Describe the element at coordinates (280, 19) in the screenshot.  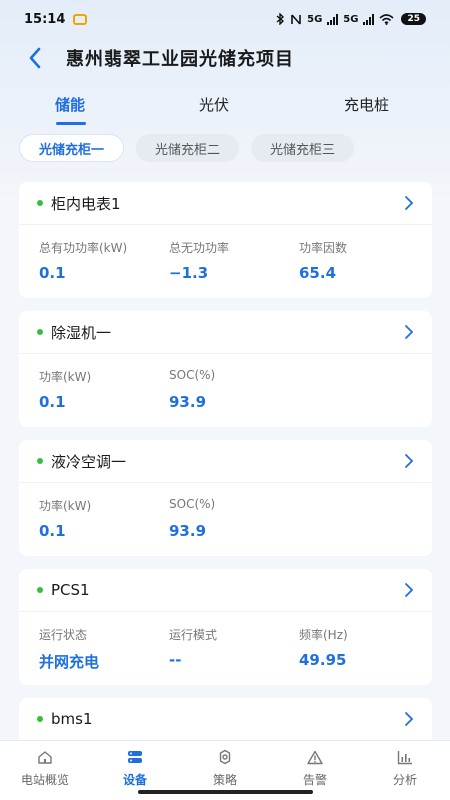
I see `bluetooth-icon` at that location.